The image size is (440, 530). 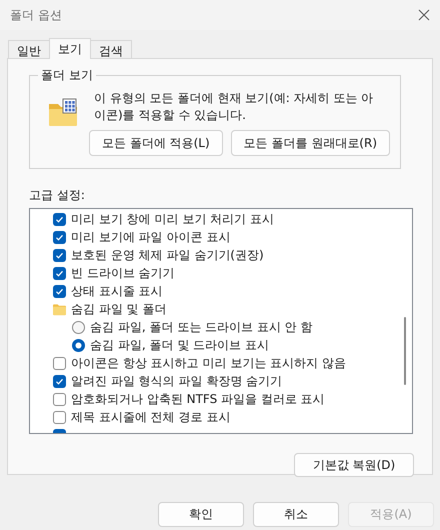 I want to click on folder-grid-icon, so click(x=63, y=113).